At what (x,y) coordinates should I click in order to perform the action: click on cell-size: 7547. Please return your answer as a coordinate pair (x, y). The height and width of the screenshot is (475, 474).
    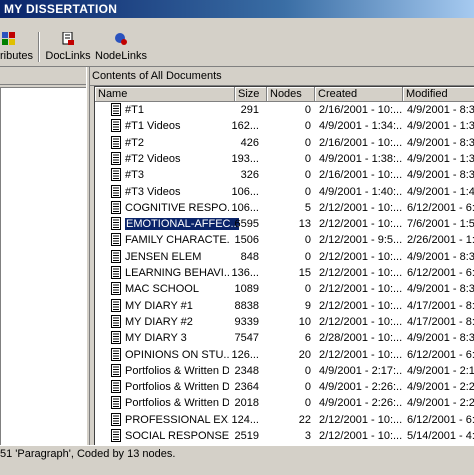
    Looking at the image, I should click on (241, 338).